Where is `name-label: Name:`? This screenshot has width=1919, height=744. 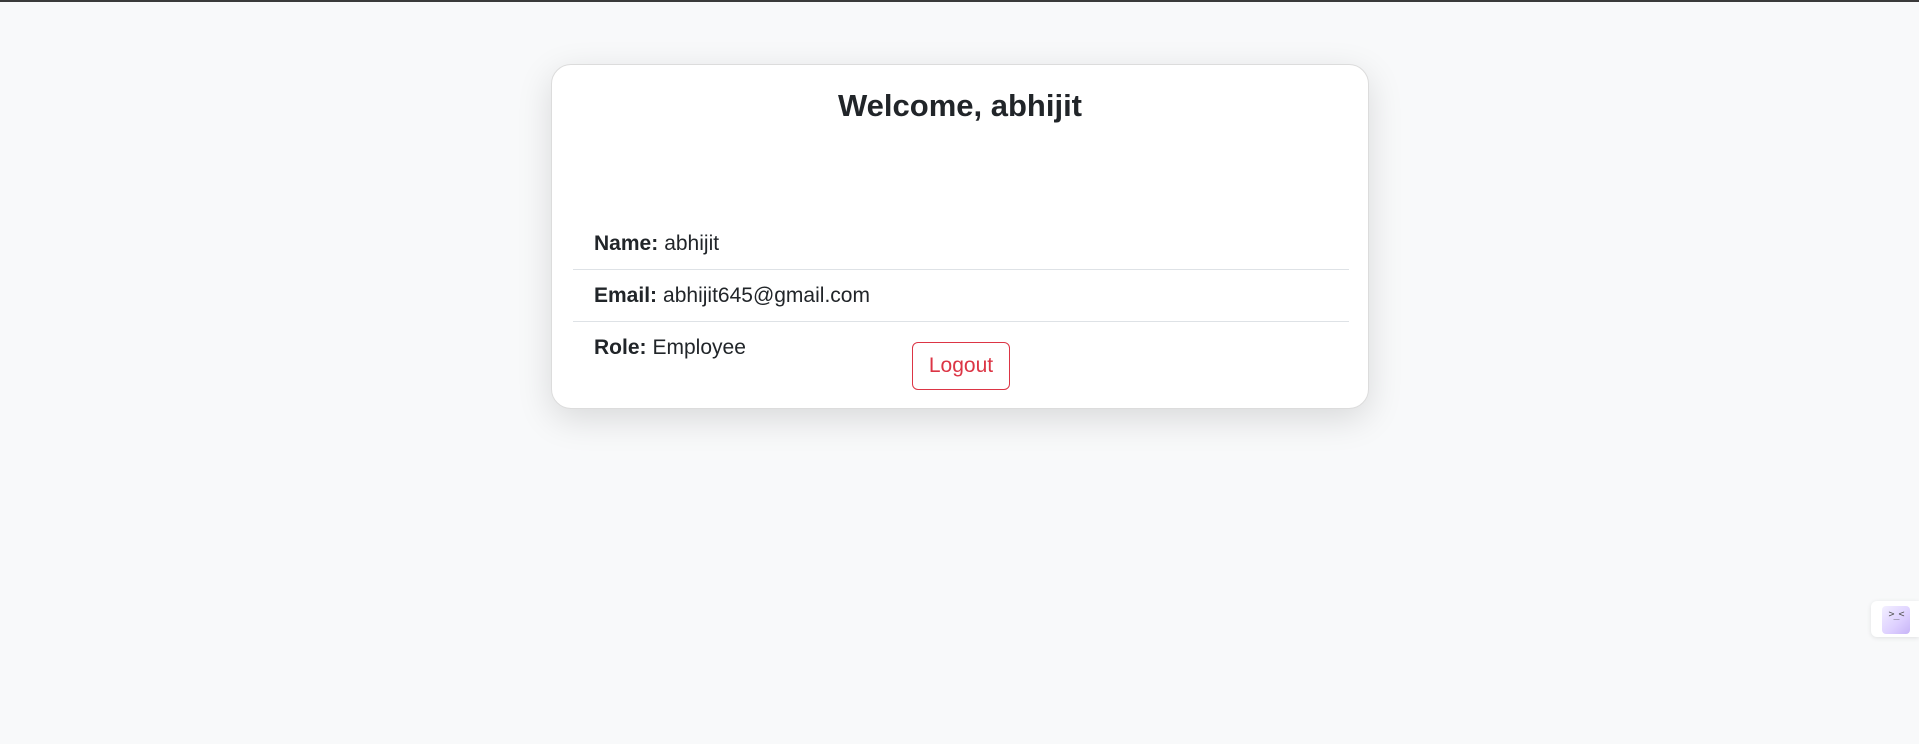
name-label: Name: is located at coordinates (626, 243).